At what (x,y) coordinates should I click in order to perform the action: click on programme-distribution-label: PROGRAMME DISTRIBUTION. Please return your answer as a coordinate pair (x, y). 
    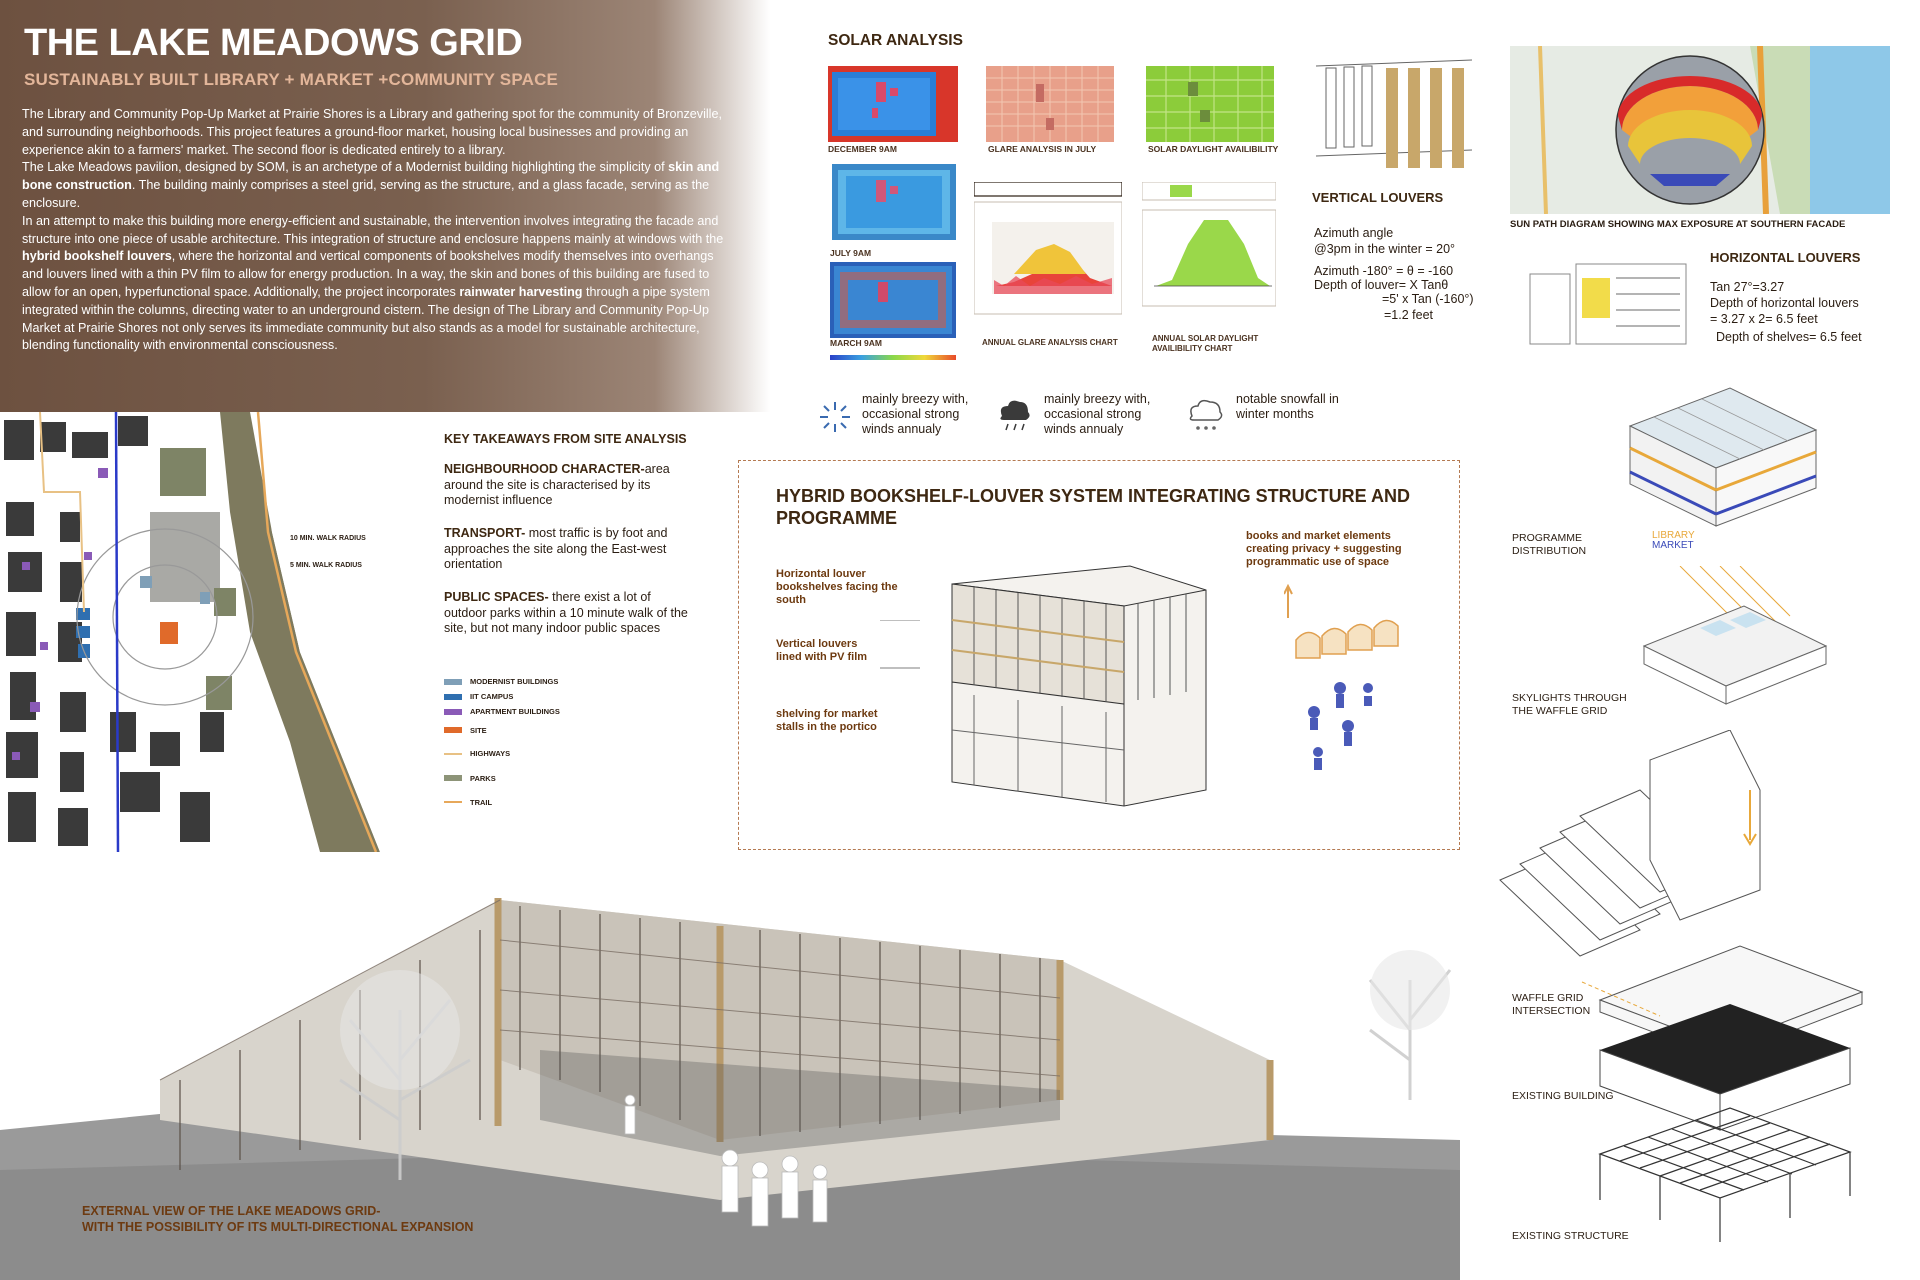
    Looking at the image, I should click on (1549, 544).